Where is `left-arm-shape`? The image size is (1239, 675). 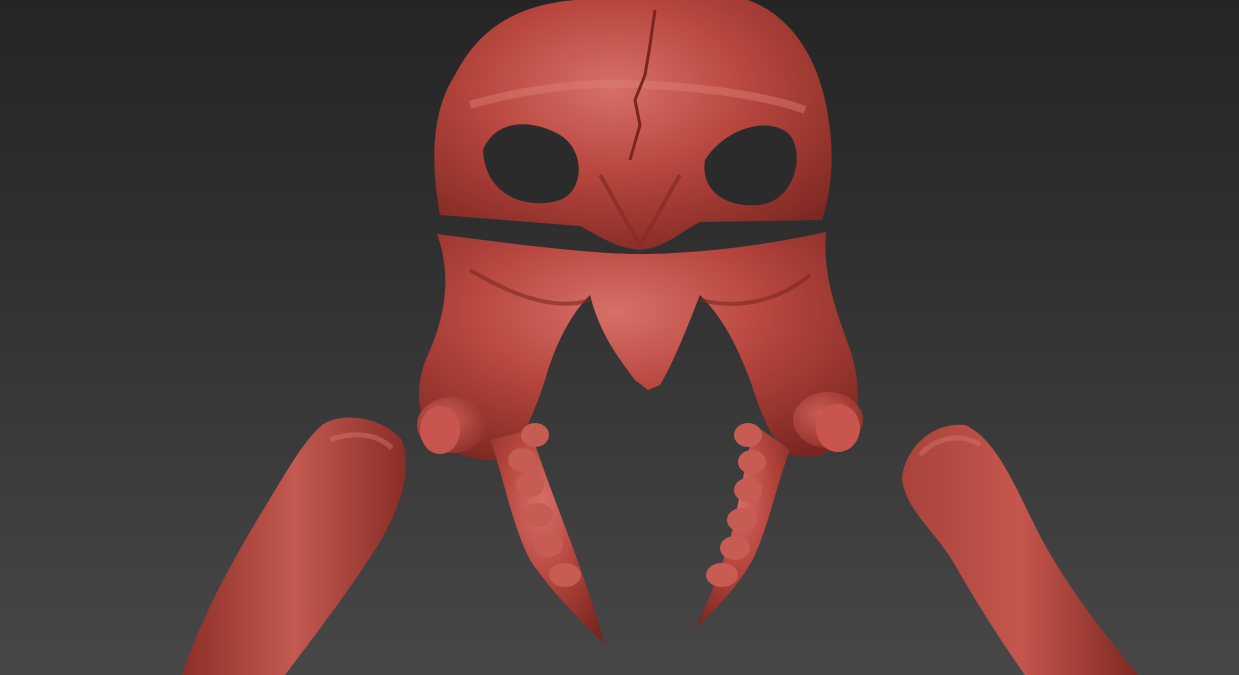
left-arm-shape is located at coordinates (294, 546).